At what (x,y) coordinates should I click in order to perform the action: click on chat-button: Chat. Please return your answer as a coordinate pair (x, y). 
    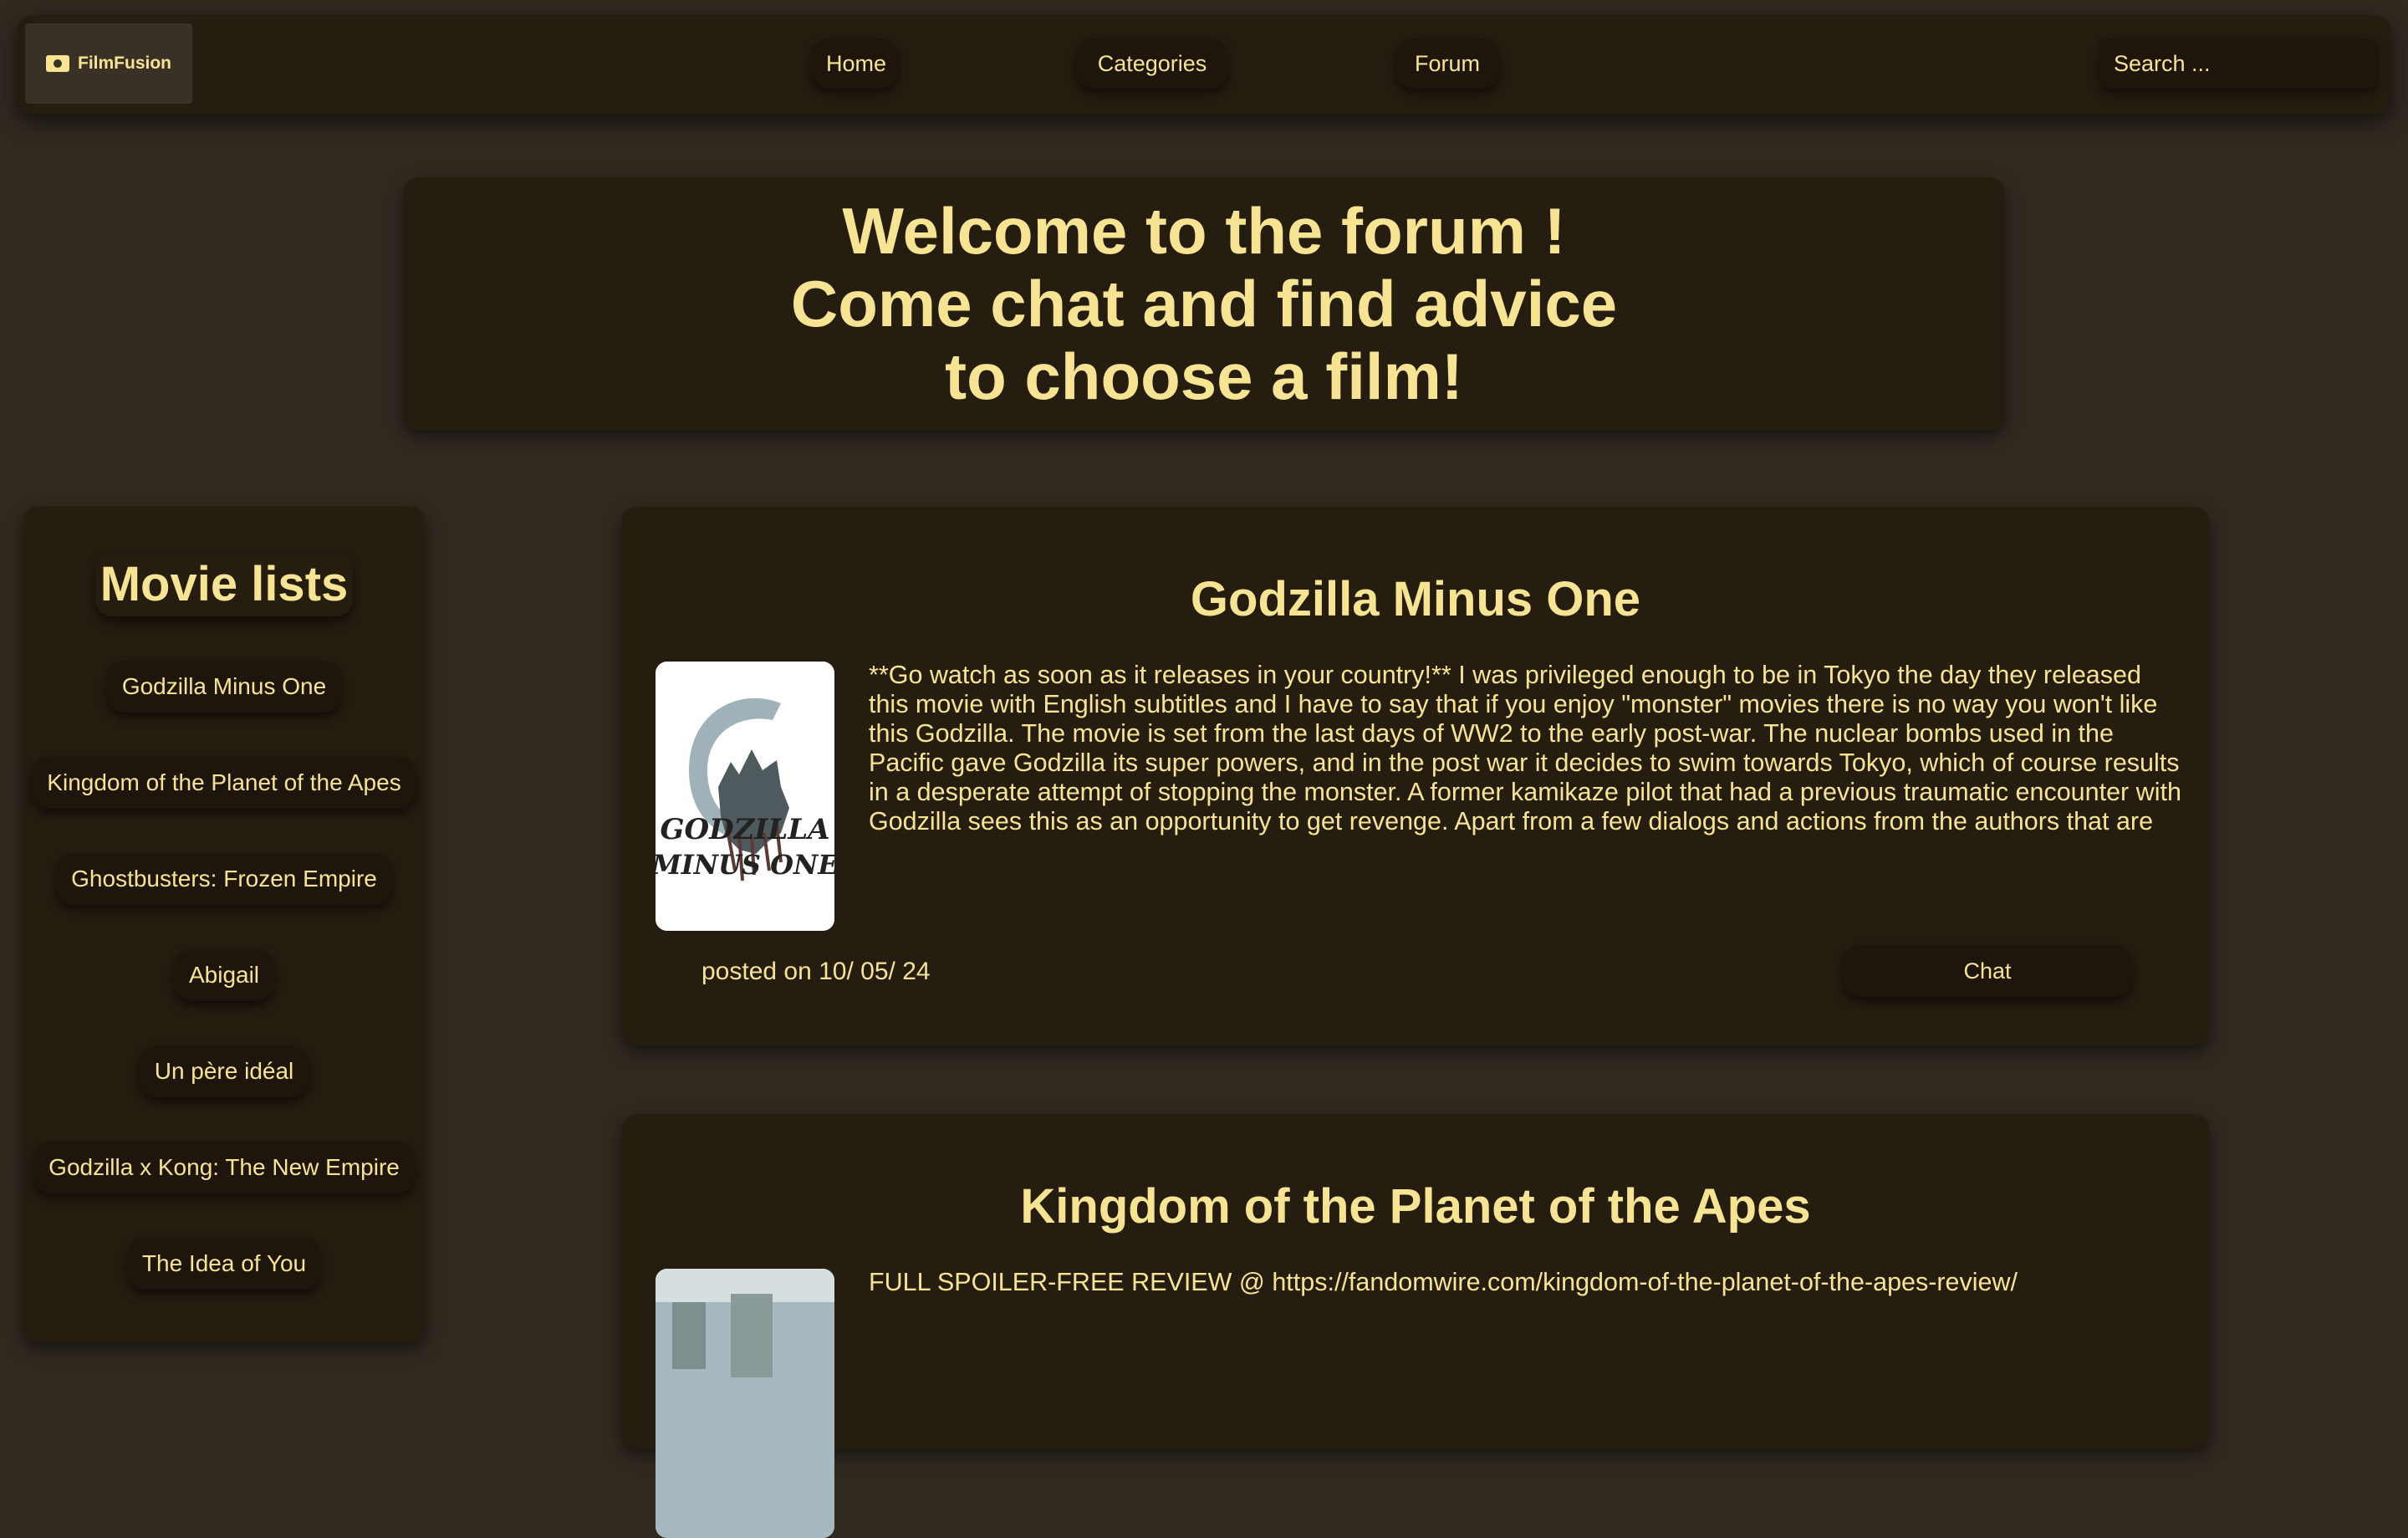
    Looking at the image, I should click on (1988, 971).